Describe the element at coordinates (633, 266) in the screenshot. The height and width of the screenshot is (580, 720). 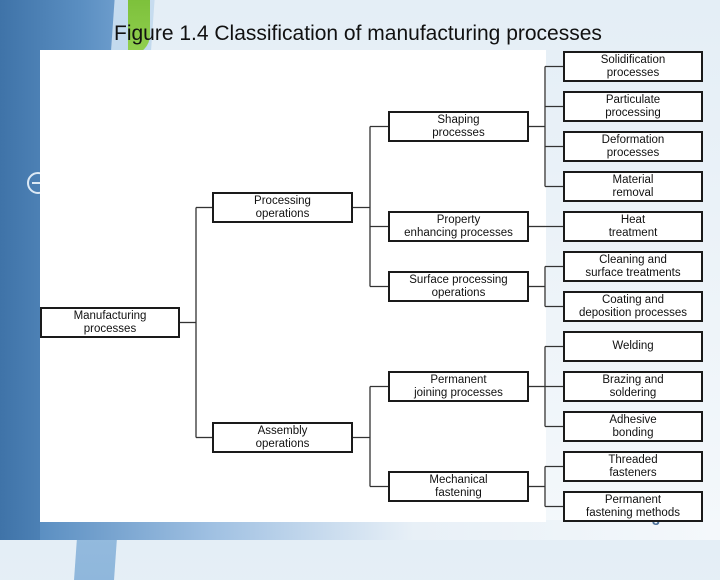
I see `node-cleaning: Cleaning and surface treatments` at that location.